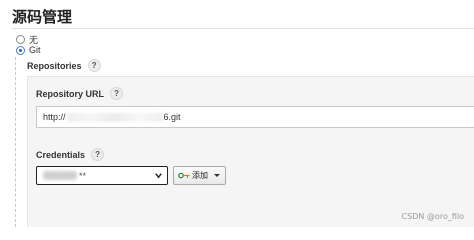 The image size is (474, 240). I want to click on repository-url-prefix: http://, so click(54, 117).